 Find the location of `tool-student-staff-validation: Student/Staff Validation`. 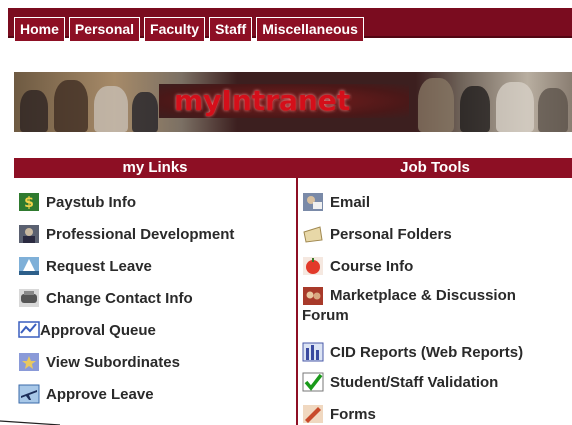

tool-student-staff-validation: Student/Staff Validation is located at coordinates (400, 382).